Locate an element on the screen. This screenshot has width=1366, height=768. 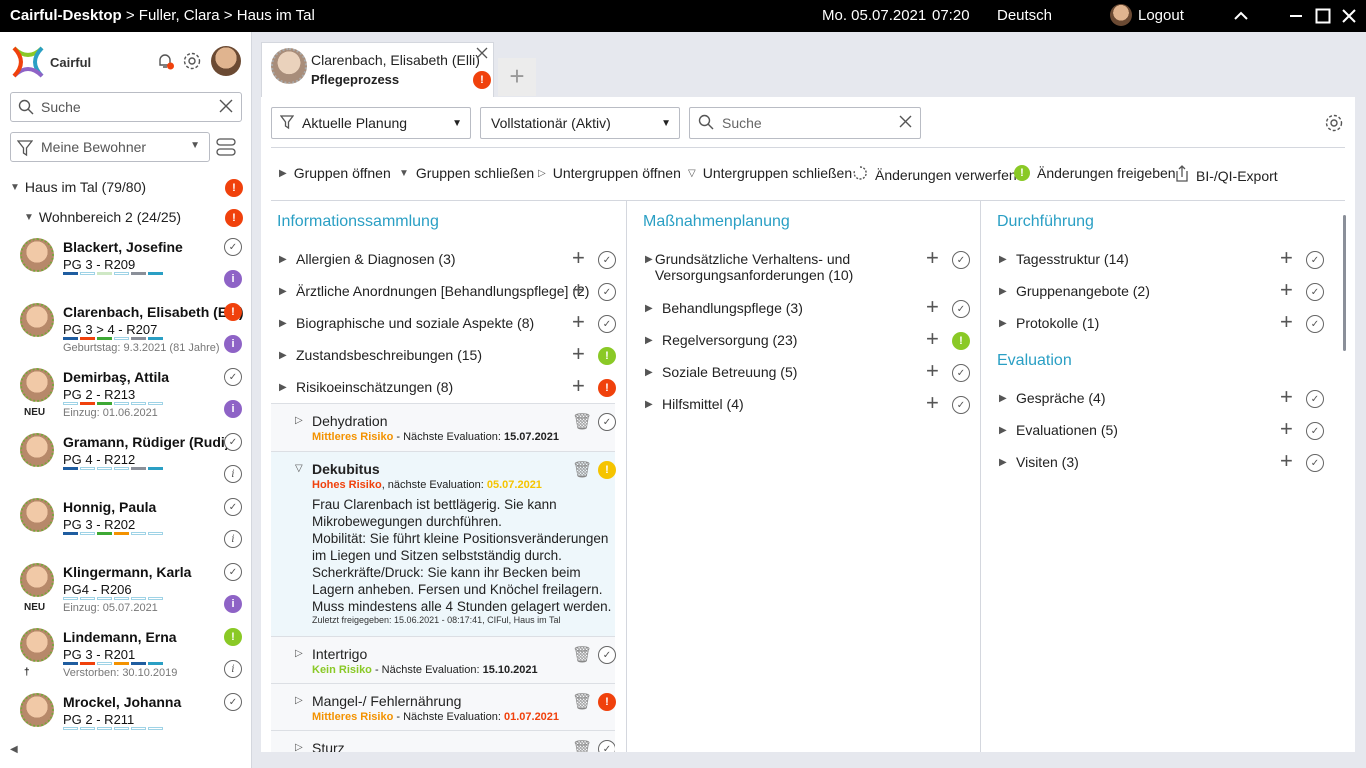
group-row: ▶ Protokolle (1) is located at coordinates (1049, 323).